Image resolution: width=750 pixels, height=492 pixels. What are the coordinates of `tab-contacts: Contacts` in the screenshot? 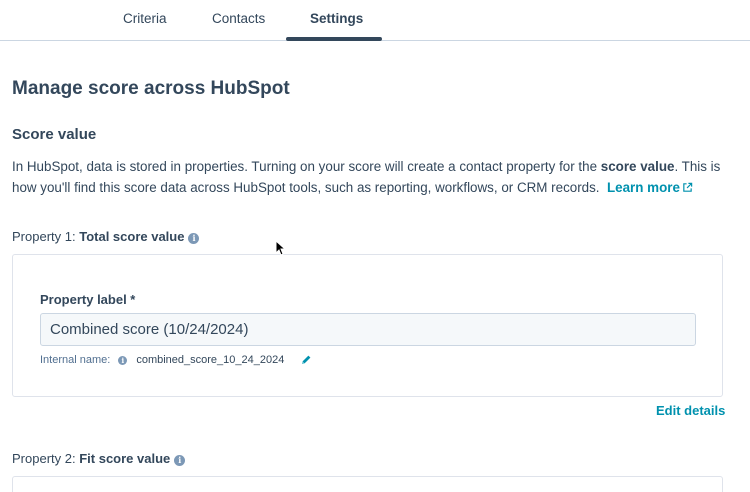 It's located at (238, 18).